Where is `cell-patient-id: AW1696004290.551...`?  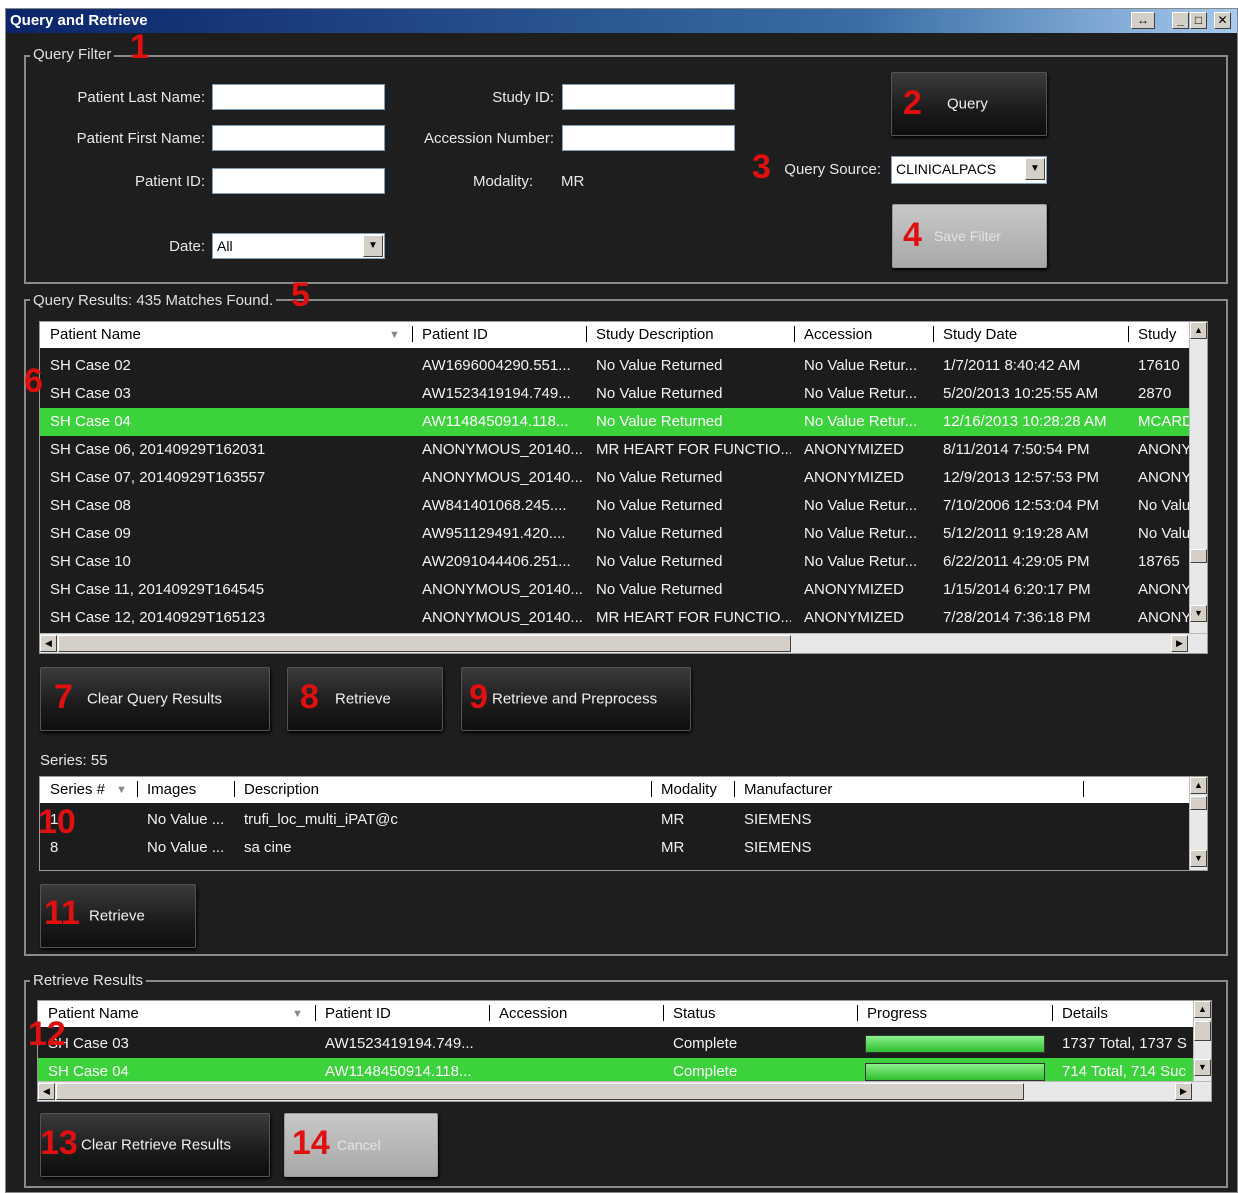 cell-patient-id: AW1696004290.551... is located at coordinates (496, 365).